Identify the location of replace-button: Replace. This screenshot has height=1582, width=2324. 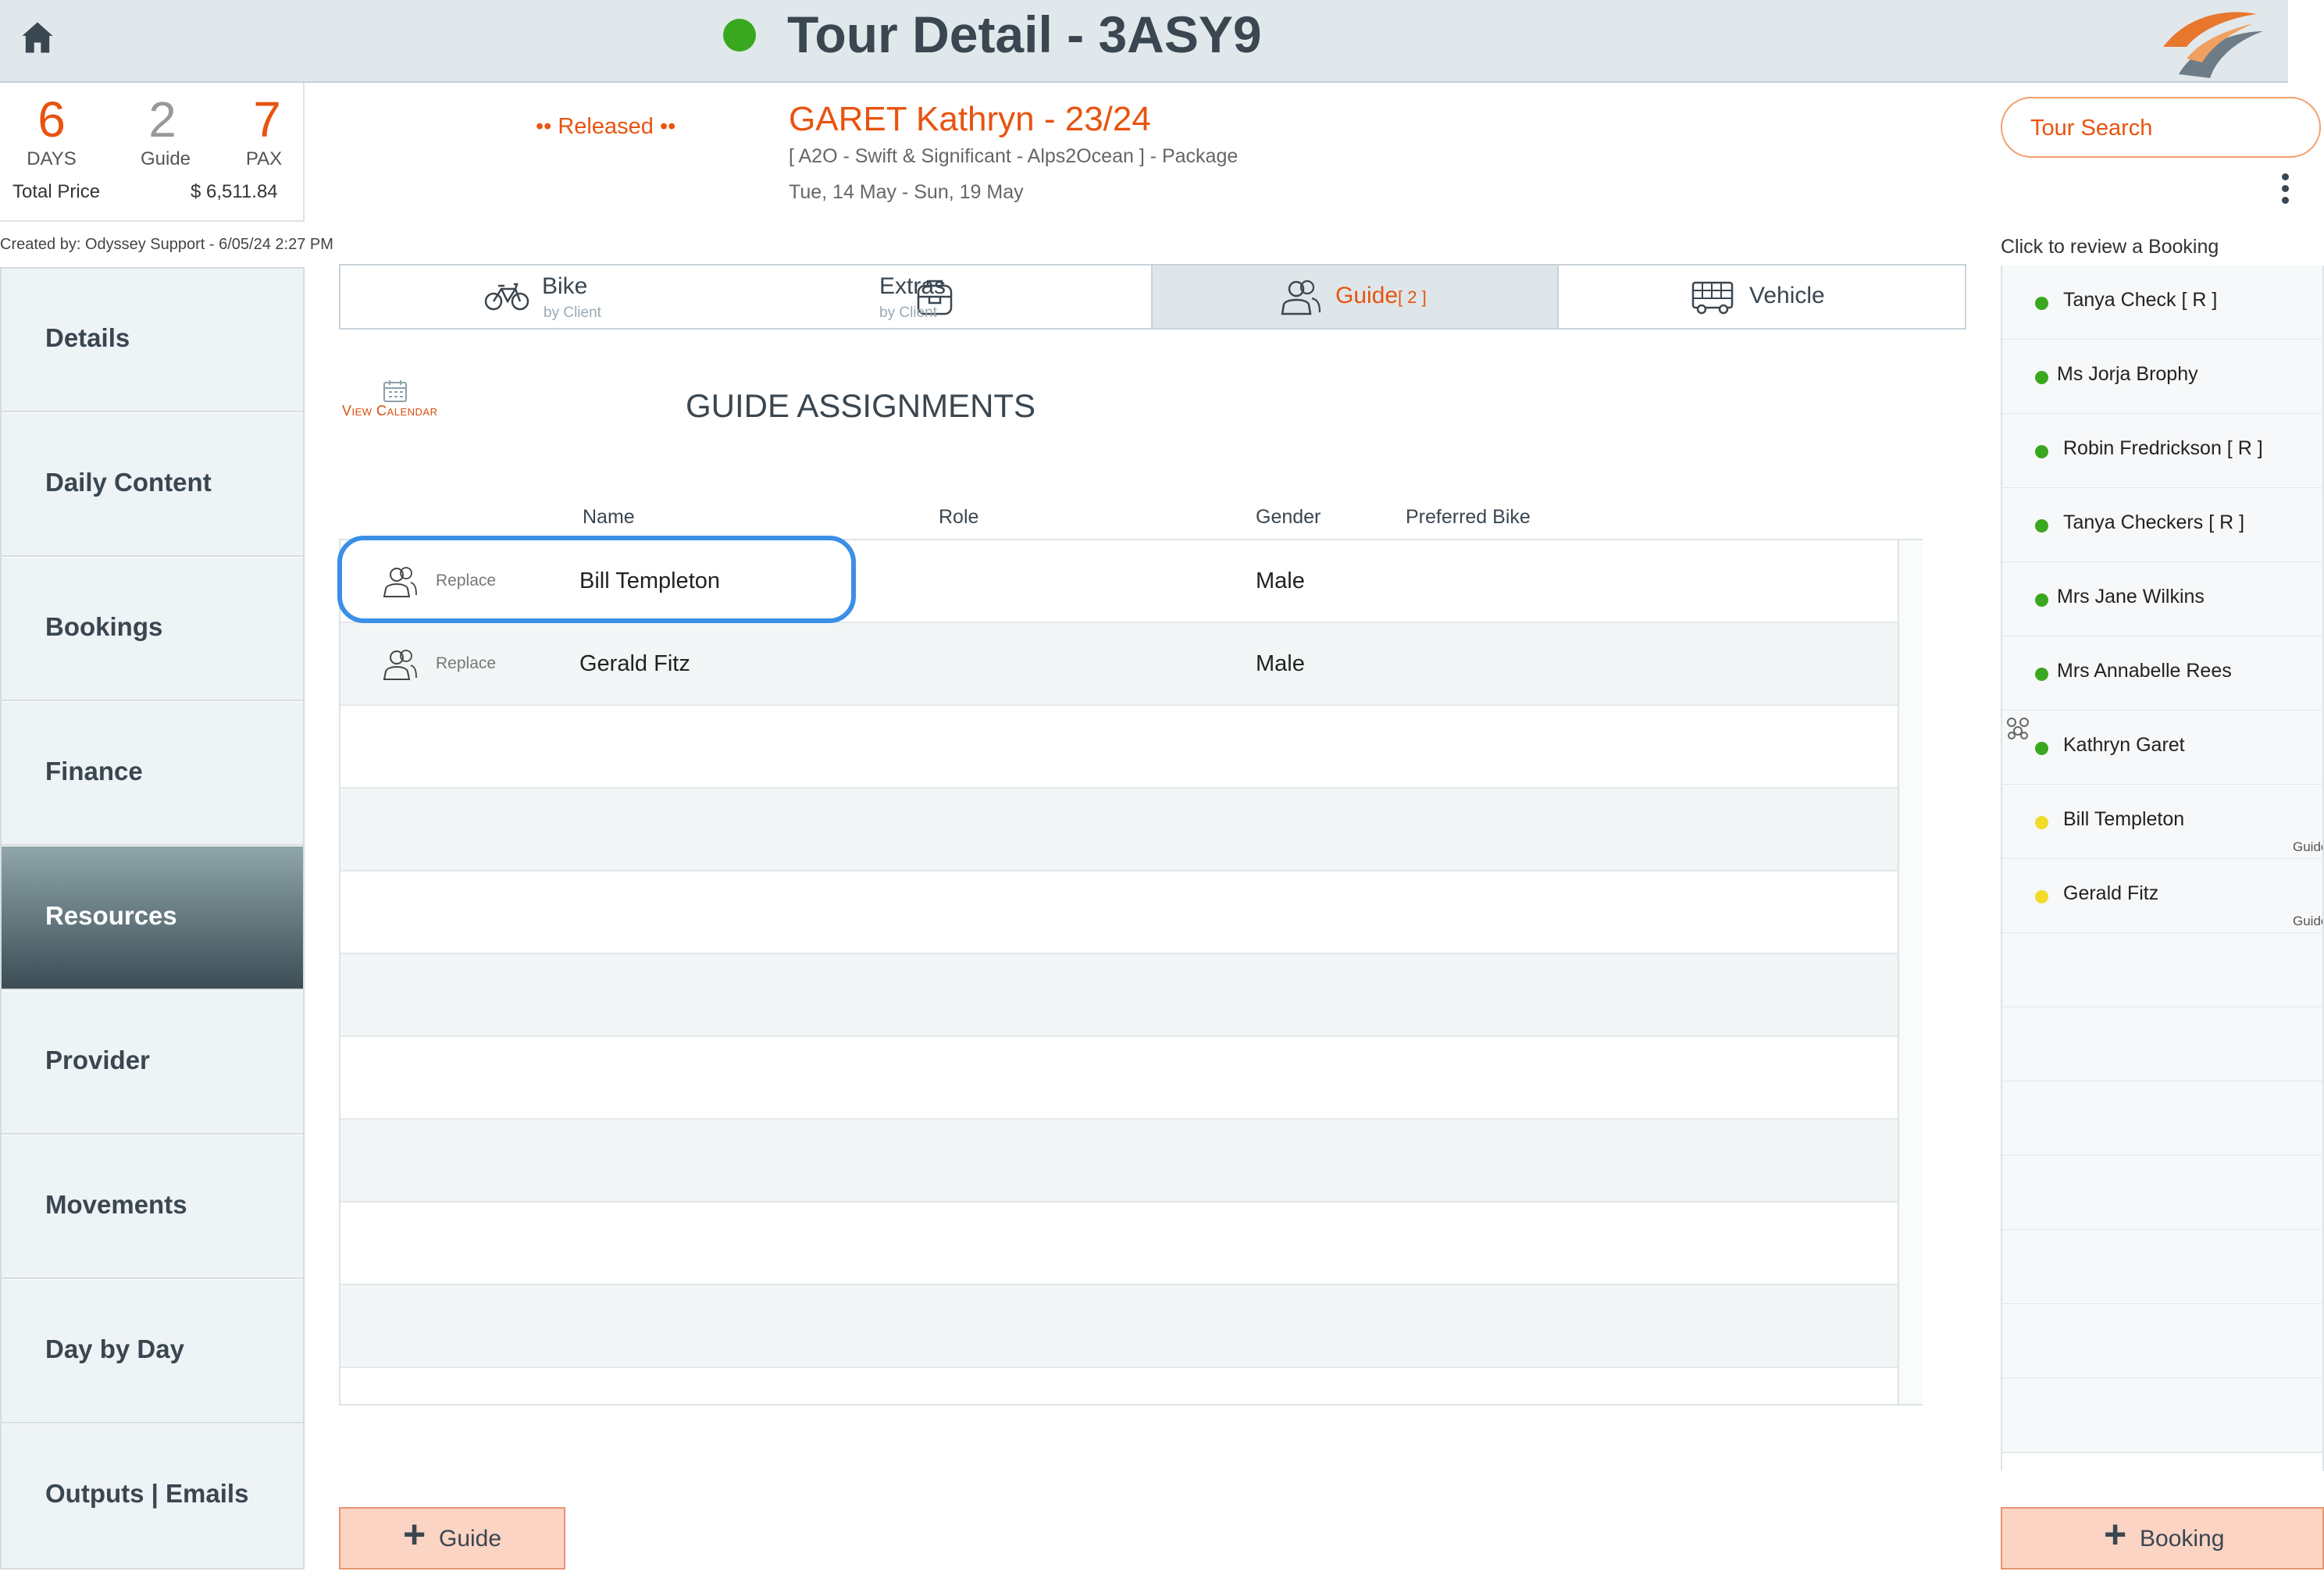
(466, 663).